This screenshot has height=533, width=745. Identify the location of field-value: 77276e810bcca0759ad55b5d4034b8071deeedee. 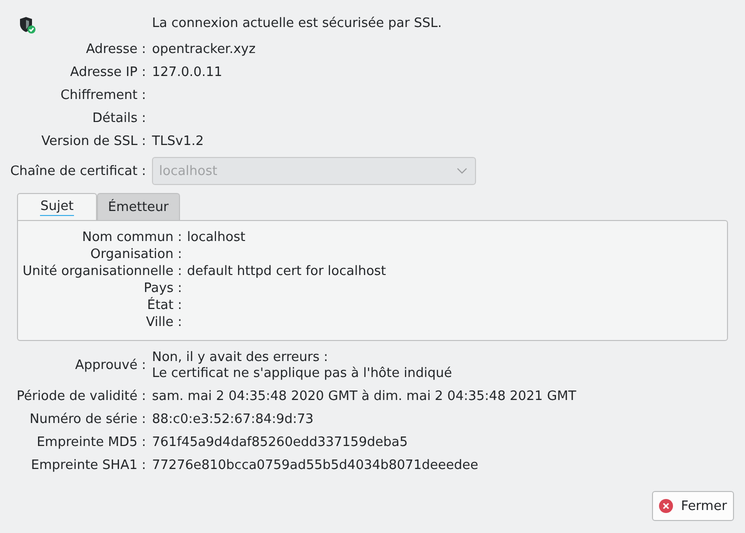
(315, 466).